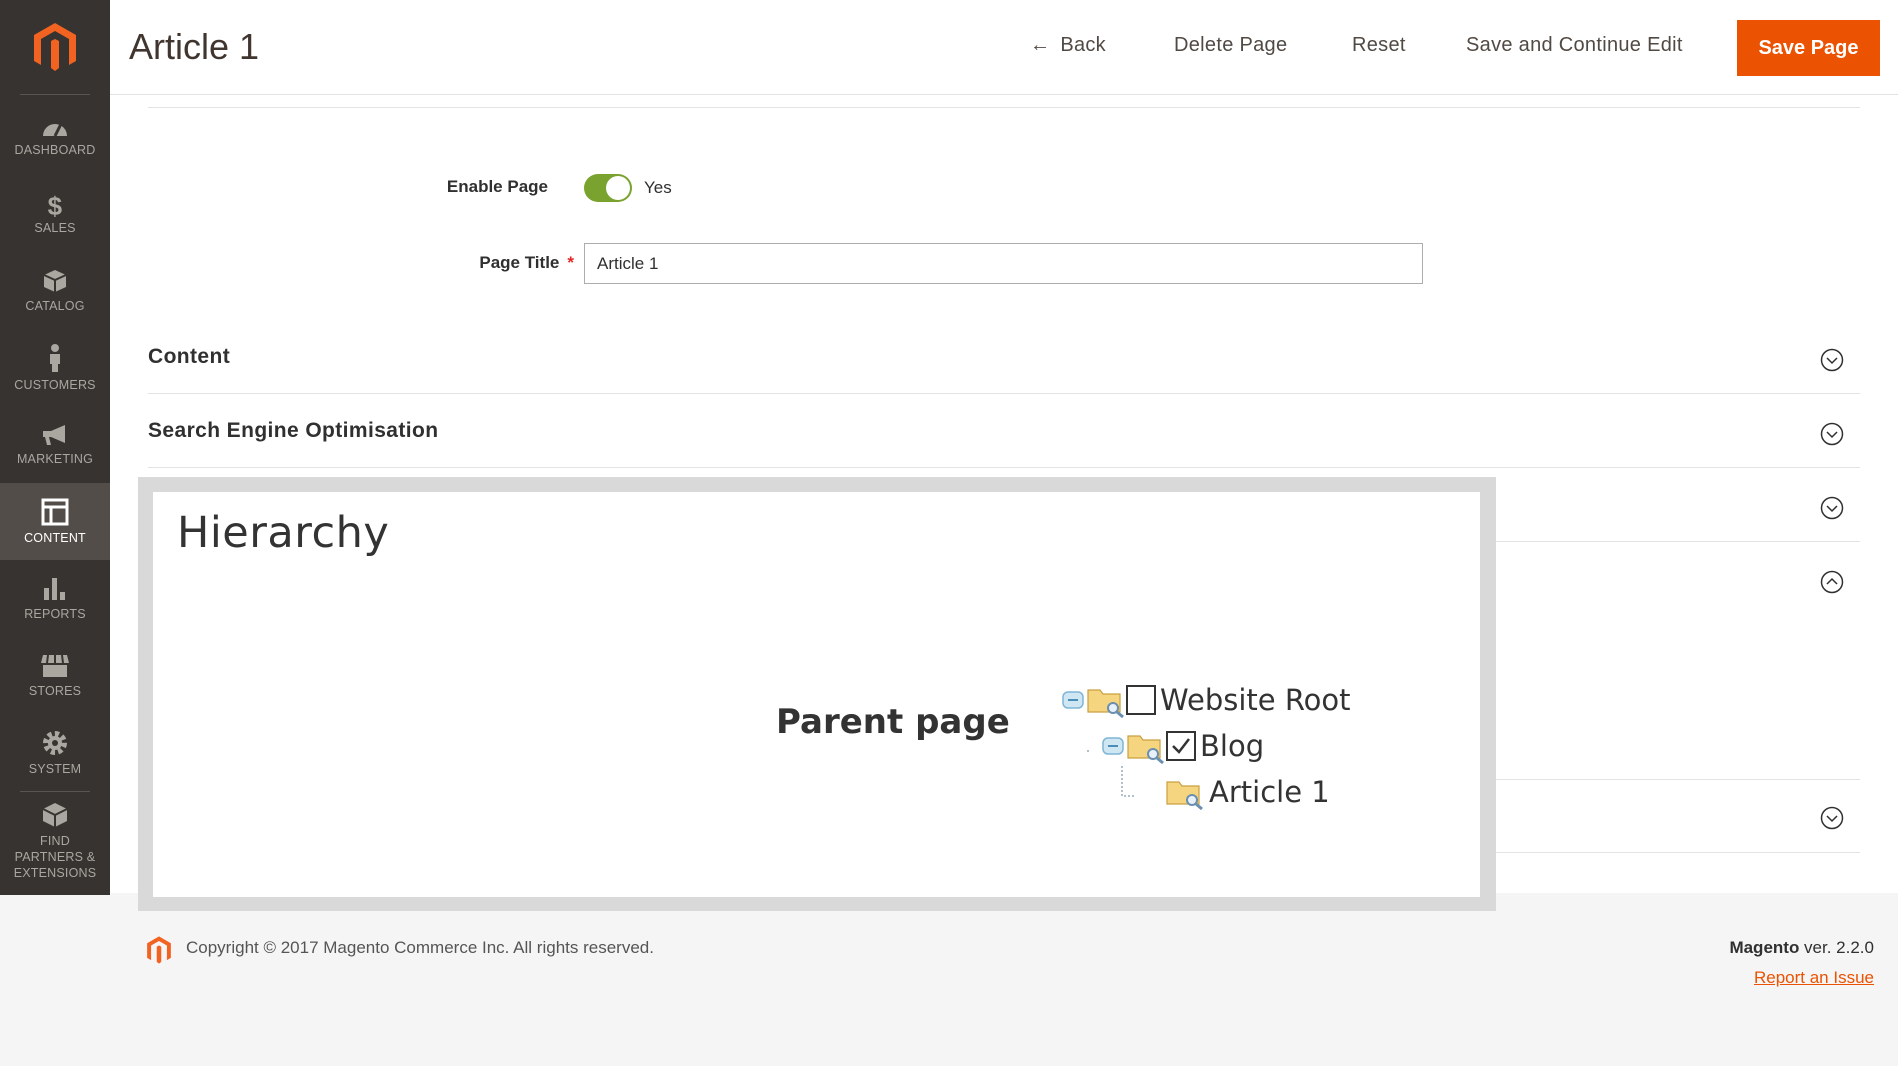 The height and width of the screenshot is (1066, 1898). I want to click on sidebar-item-label: REPORTS, so click(55, 613).